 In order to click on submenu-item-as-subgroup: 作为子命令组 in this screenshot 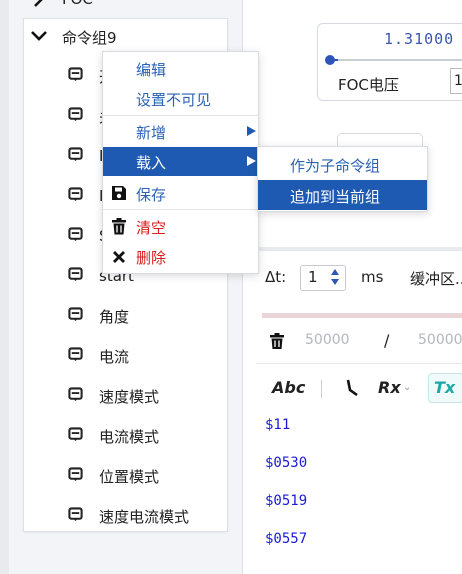, I will do `click(342, 164)`.